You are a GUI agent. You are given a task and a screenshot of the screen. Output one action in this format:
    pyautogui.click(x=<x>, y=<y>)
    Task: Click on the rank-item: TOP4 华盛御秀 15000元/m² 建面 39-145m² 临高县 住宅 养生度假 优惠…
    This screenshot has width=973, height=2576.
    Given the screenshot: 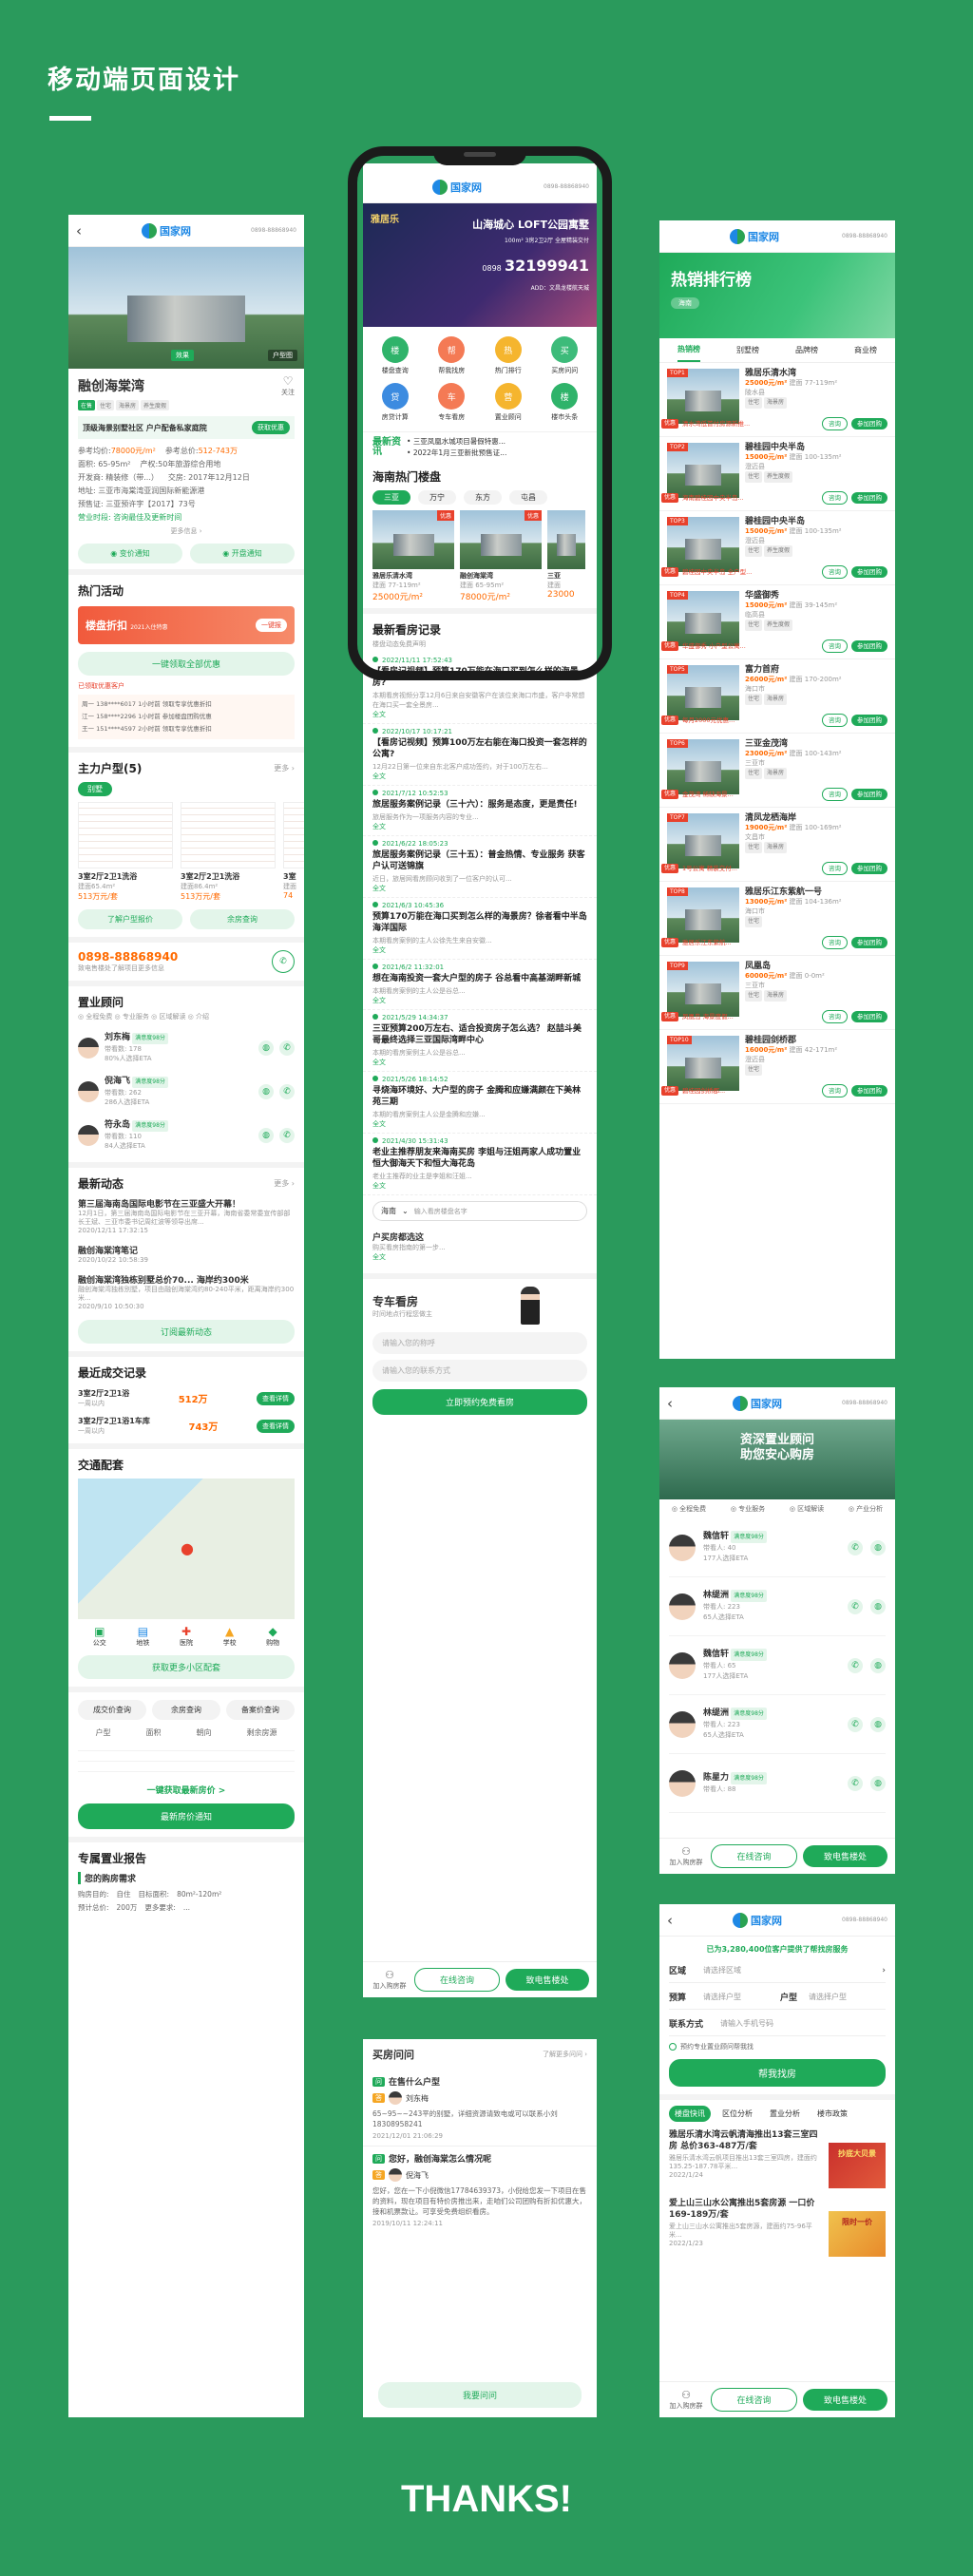 What is the action you would take?
    pyautogui.click(x=777, y=622)
    